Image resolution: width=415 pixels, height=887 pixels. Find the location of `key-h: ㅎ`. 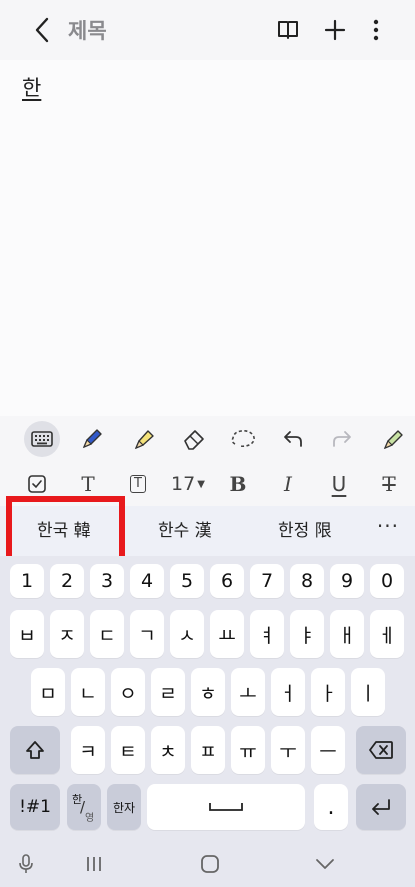

key-h: ㅎ is located at coordinates (208, 692).